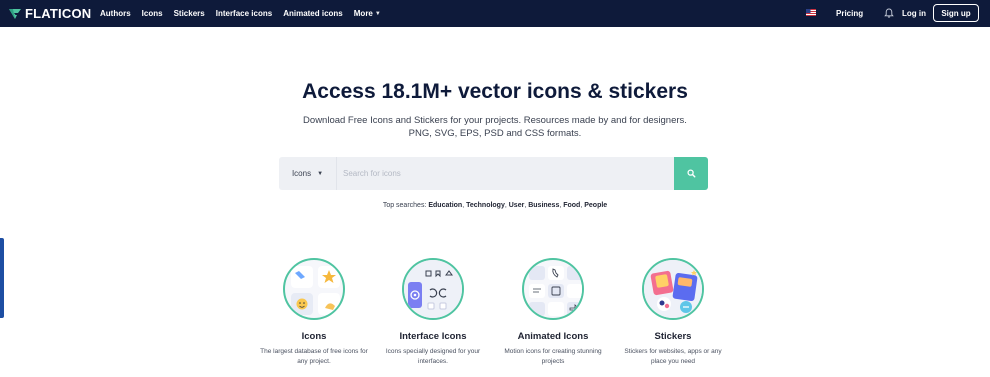  Describe the element at coordinates (314, 289) in the screenshot. I see `icons-illustration-icon` at that location.